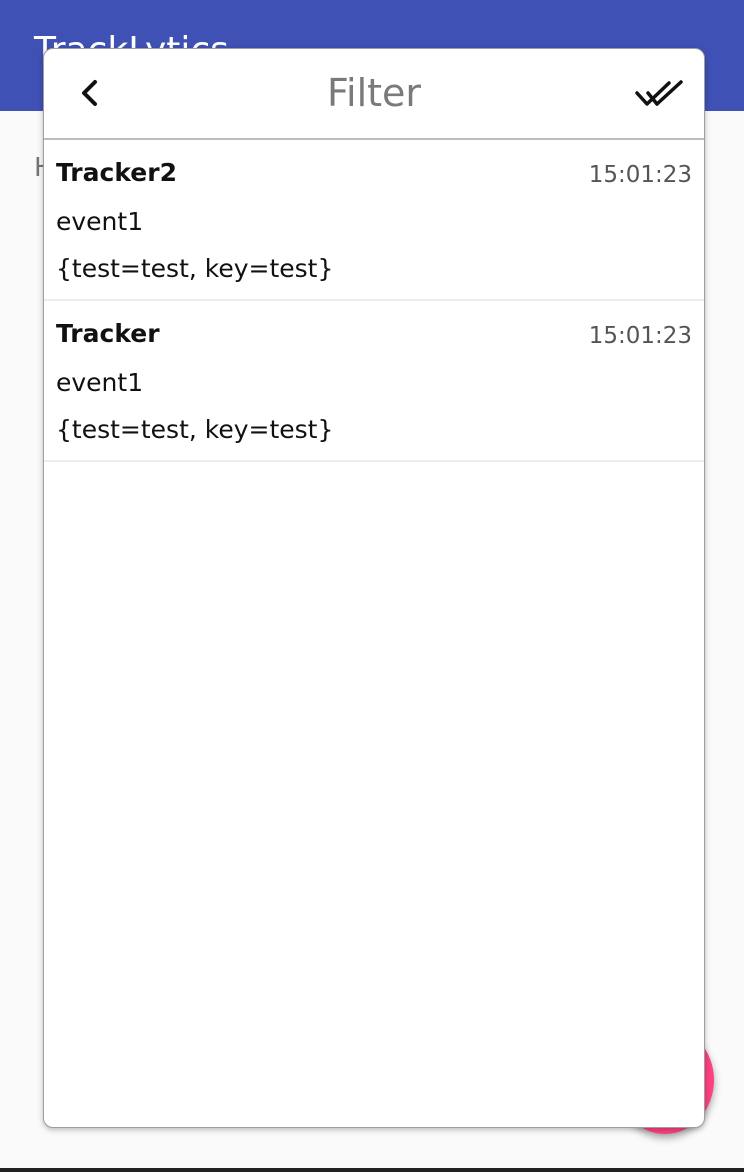 This screenshot has height=1172, width=744. Describe the element at coordinates (372, 1170) in the screenshot. I see `screen-bottom-edge` at that location.